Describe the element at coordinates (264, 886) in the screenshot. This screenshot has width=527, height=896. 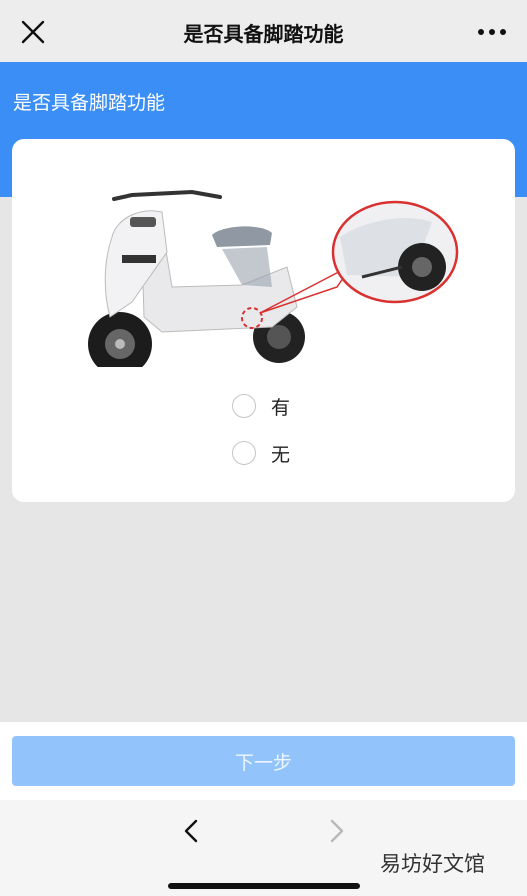
I see `home-indicator` at that location.